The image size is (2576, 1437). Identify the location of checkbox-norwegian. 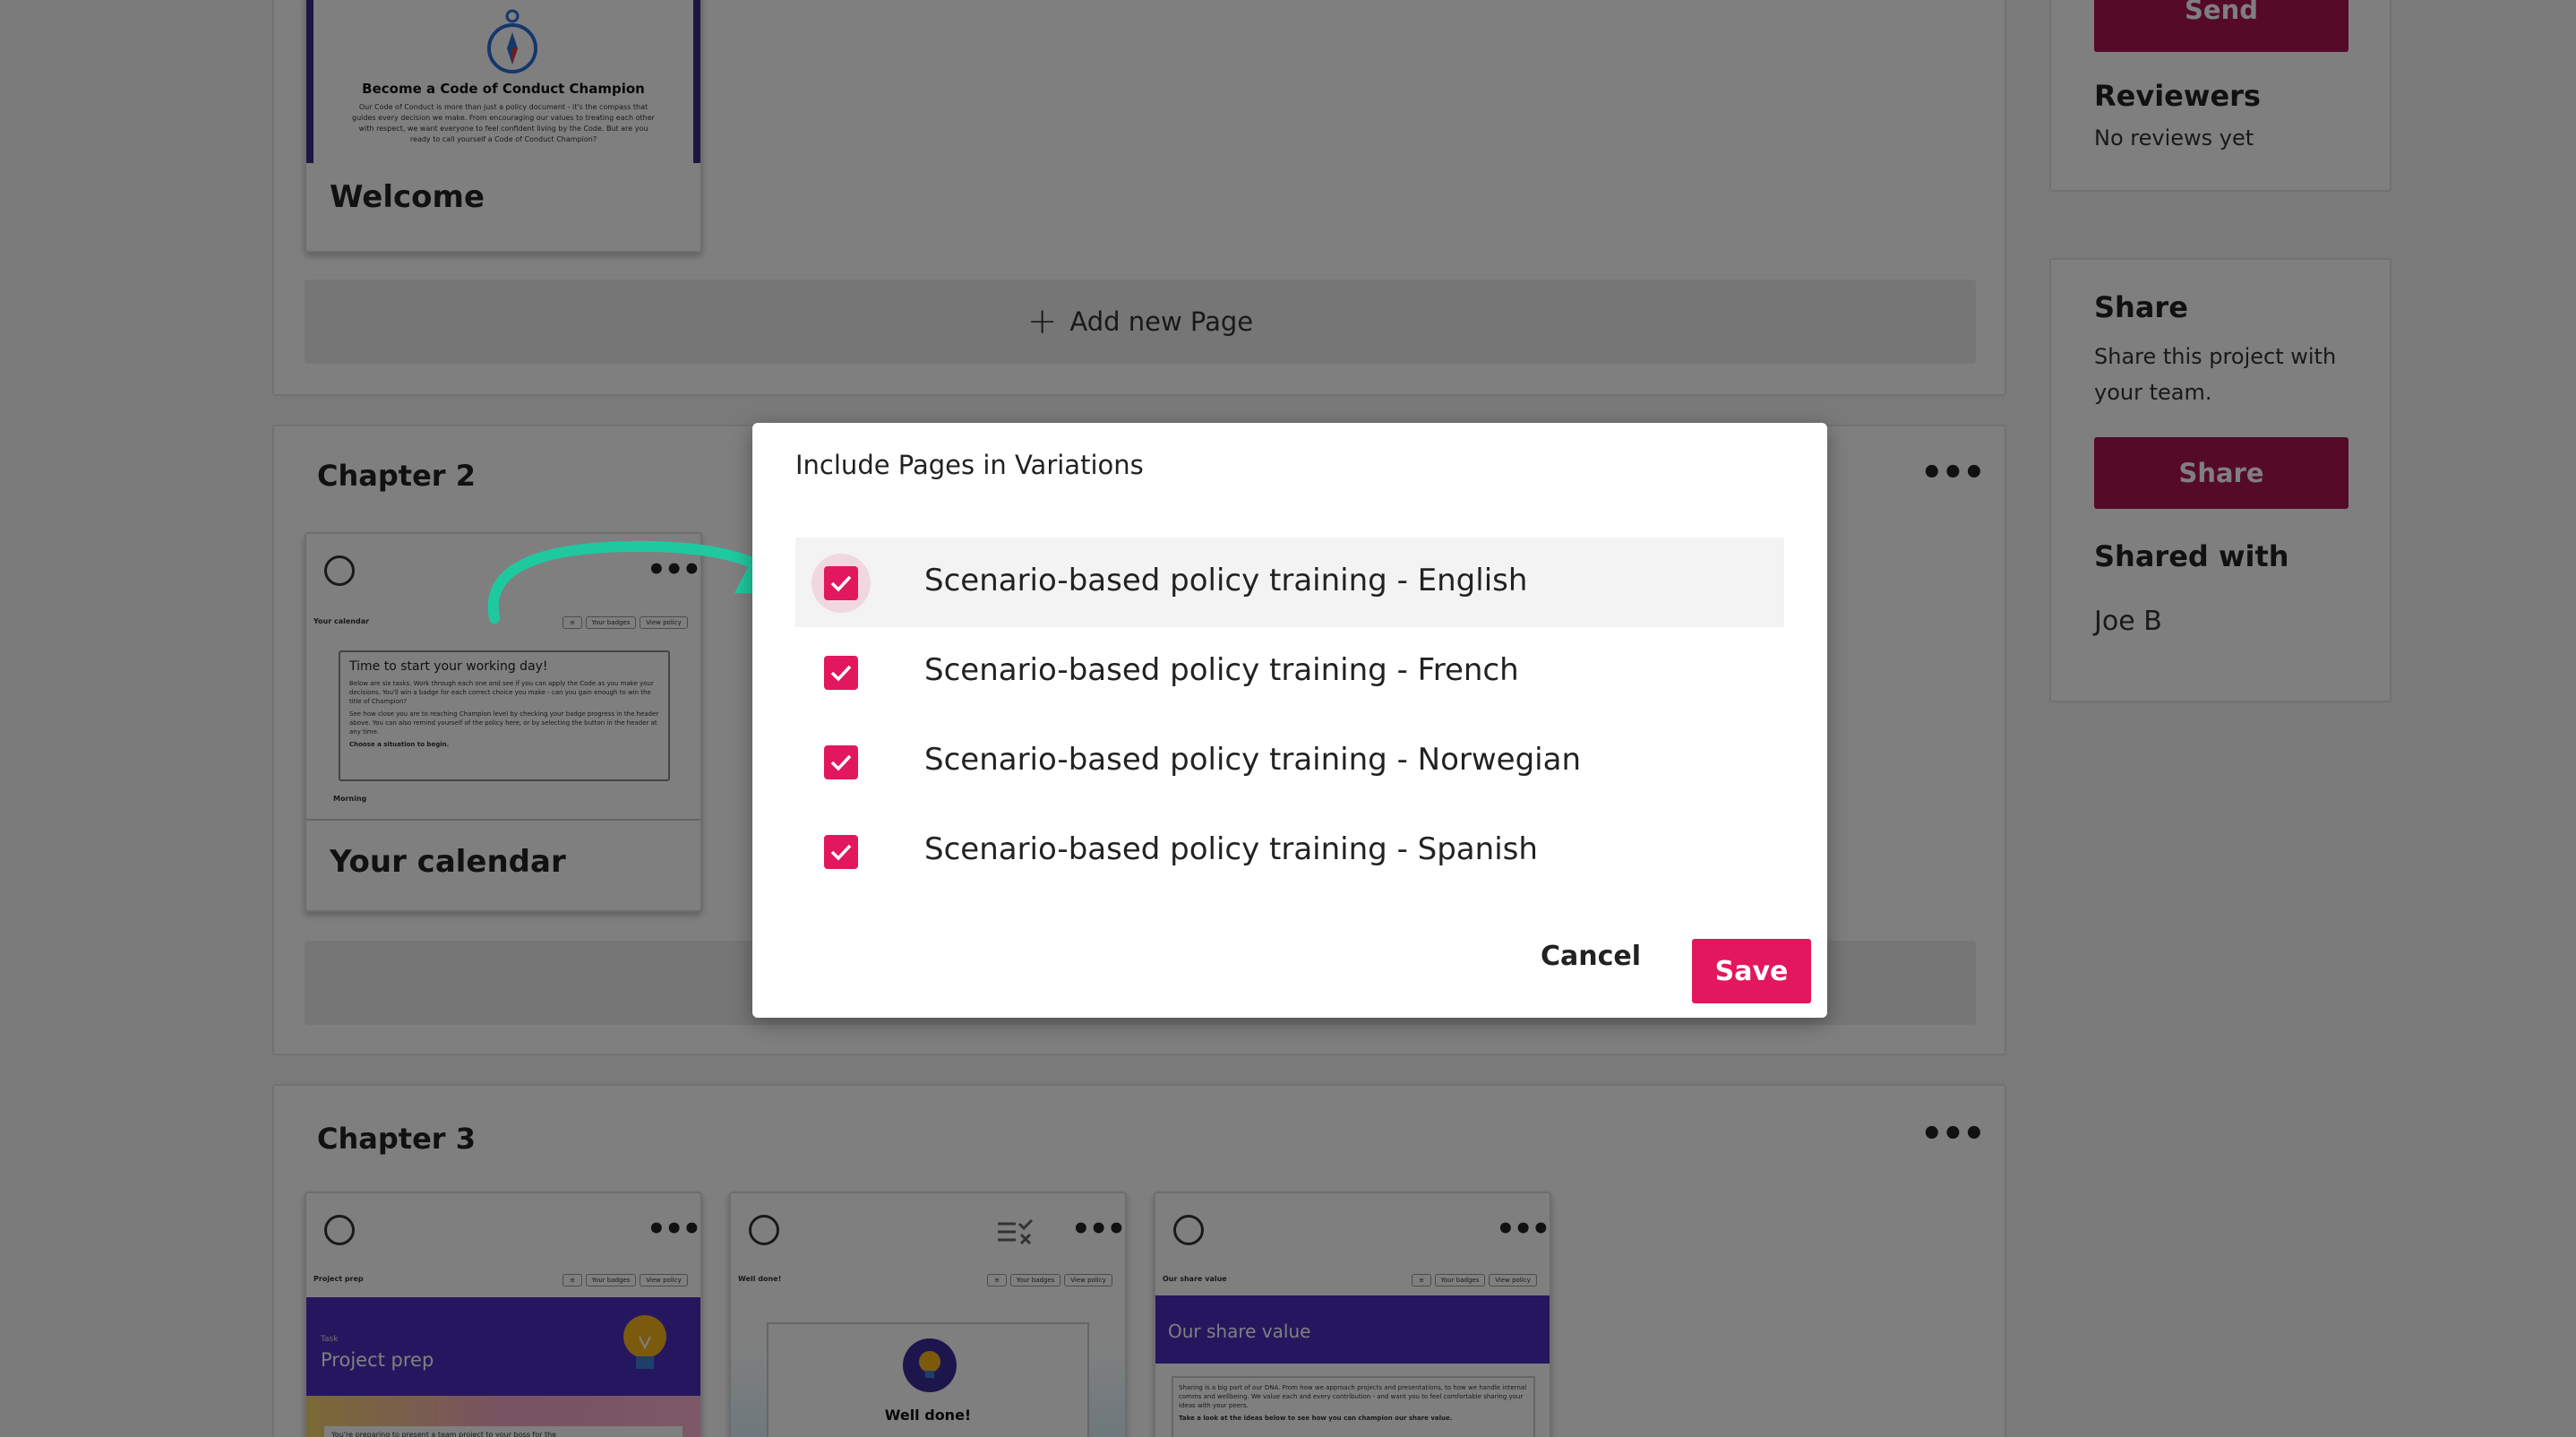
(841, 762).